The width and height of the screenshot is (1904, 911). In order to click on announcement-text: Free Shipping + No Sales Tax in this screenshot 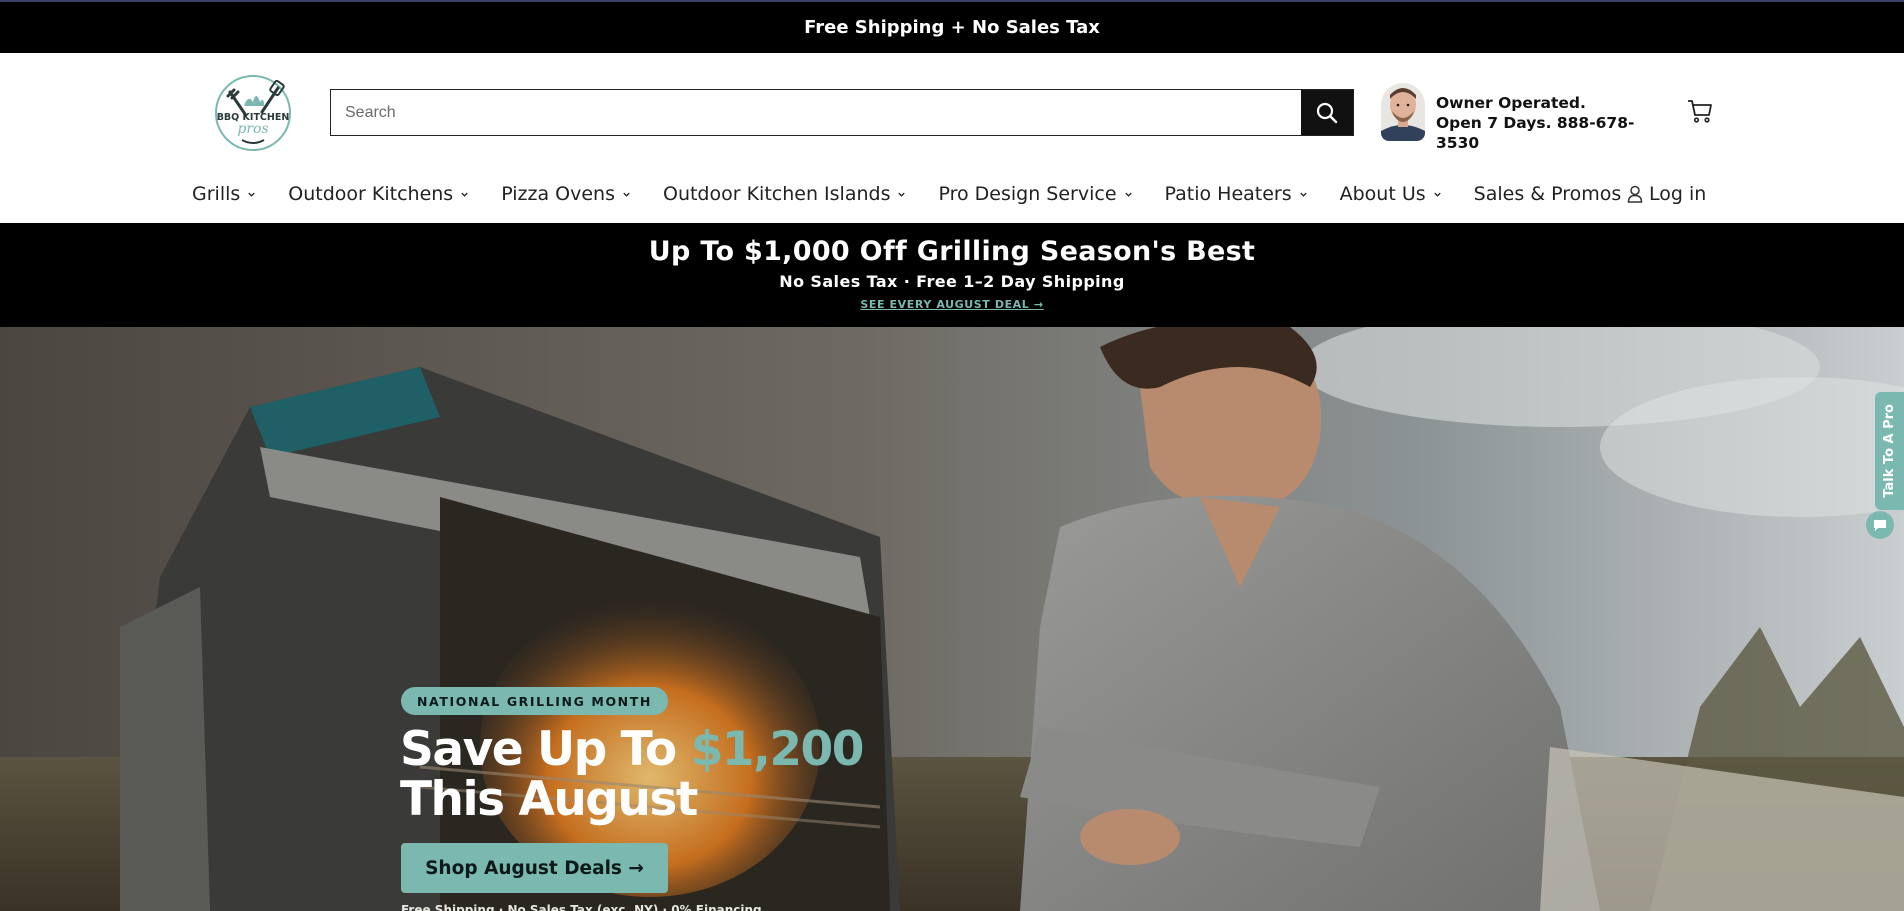, I will do `click(952, 27)`.